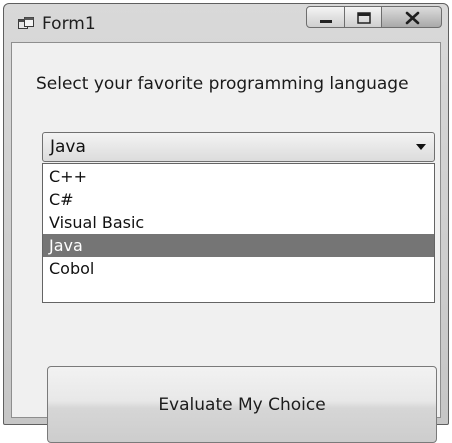 The width and height of the screenshot is (452, 443). Describe the element at coordinates (69, 24) in the screenshot. I see `window-title: Form1` at that location.